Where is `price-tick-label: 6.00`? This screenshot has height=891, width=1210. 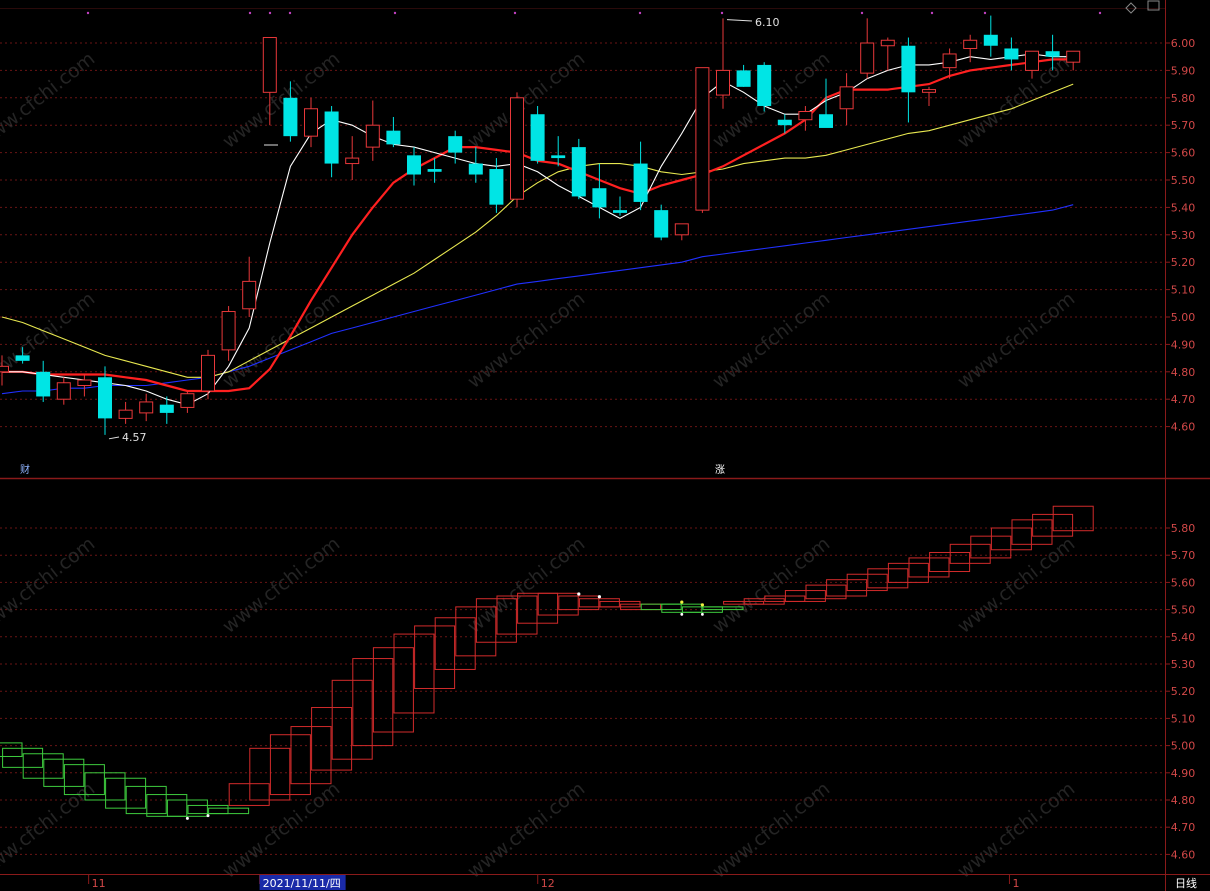
price-tick-label: 6.00 is located at coordinates (1183, 43).